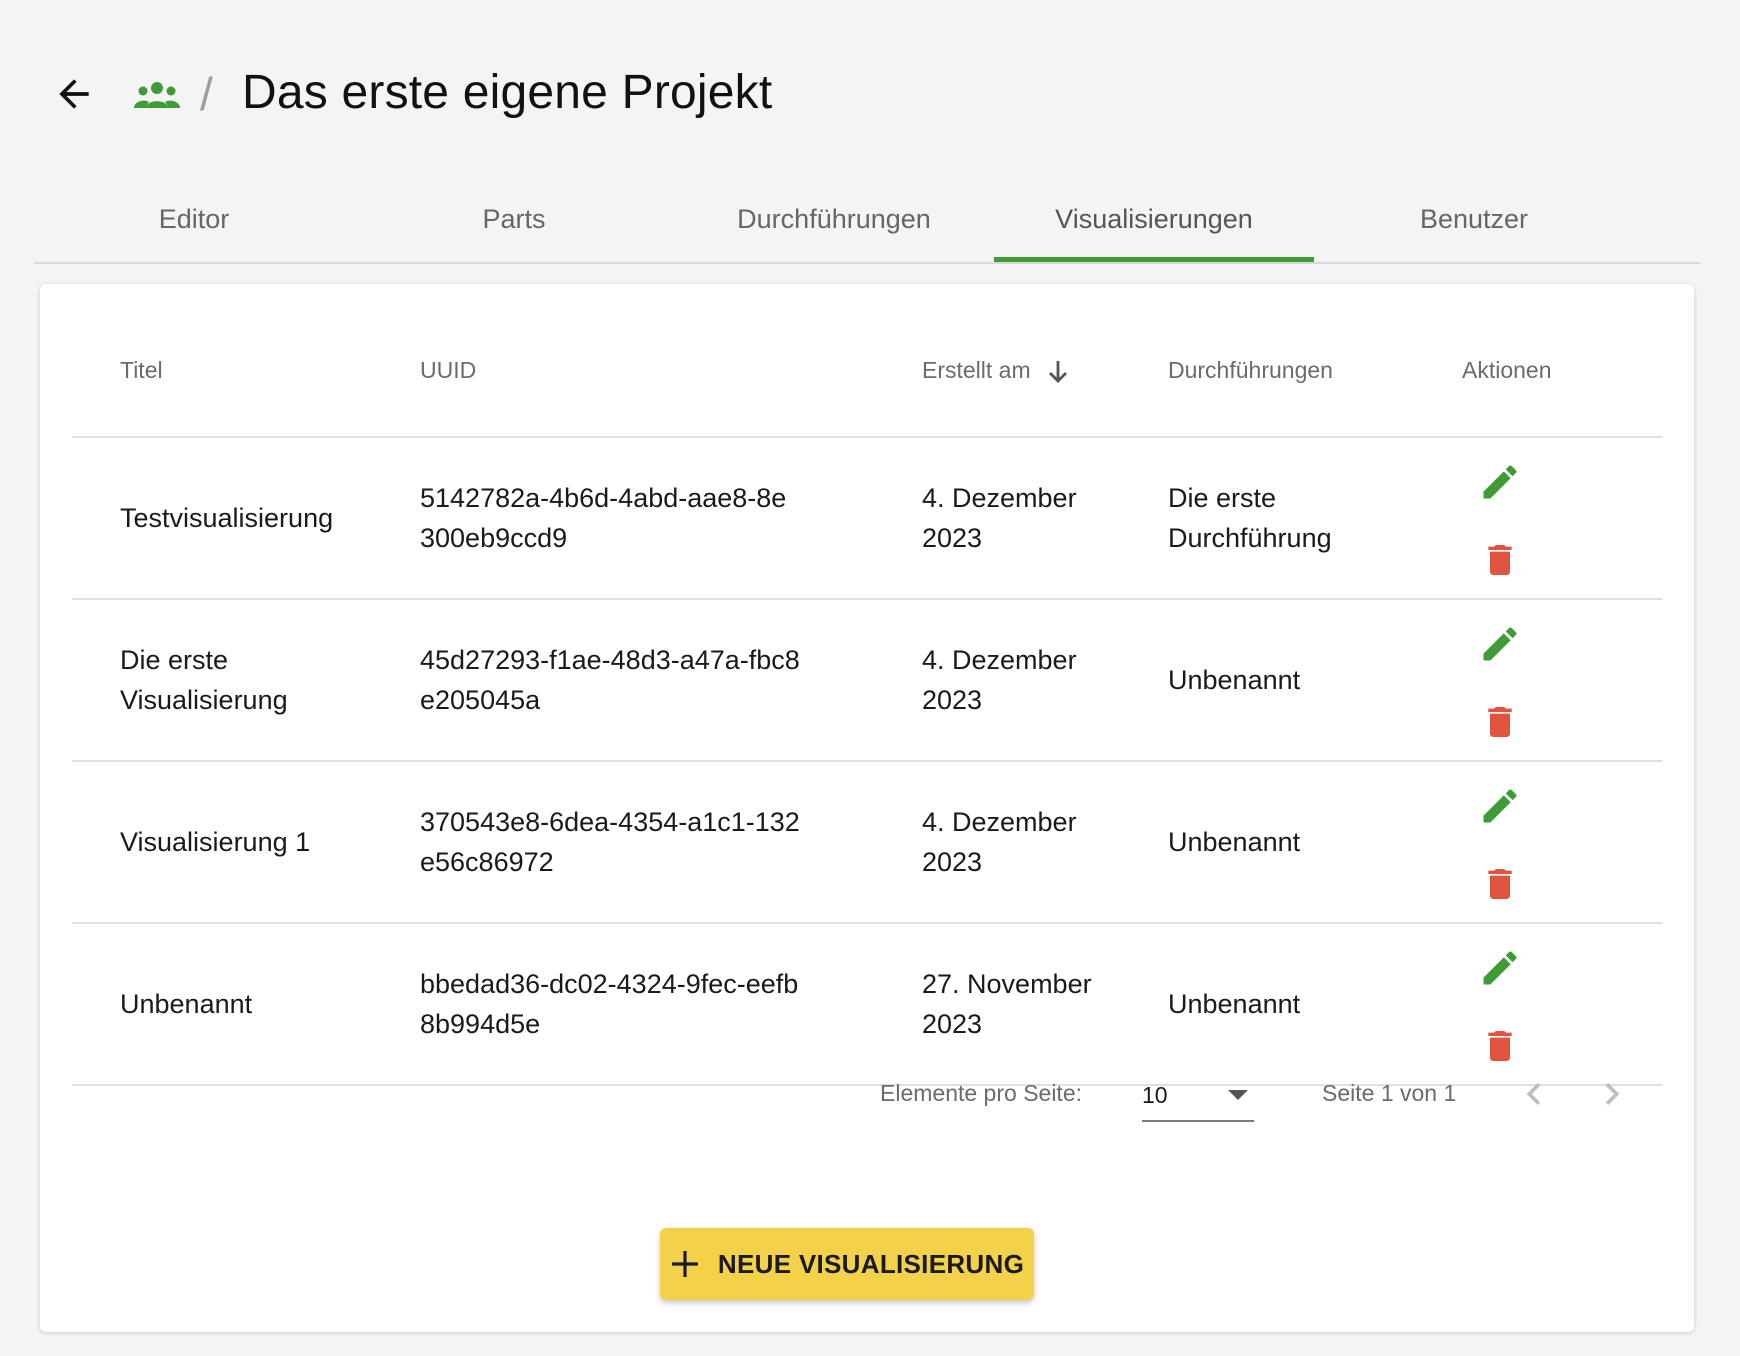  I want to click on chevron-right-icon, so click(1612, 1094).